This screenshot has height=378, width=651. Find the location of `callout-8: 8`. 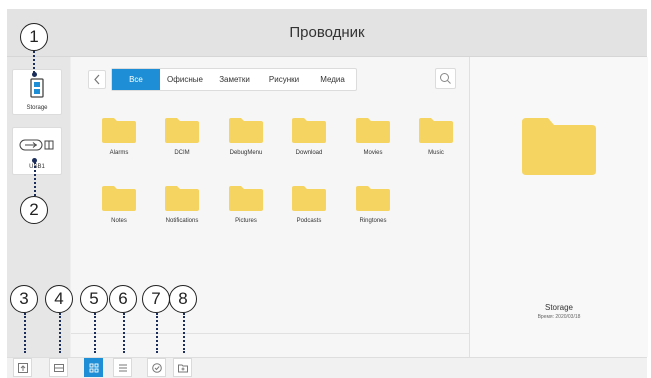

callout-8: 8 is located at coordinates (183, 299).